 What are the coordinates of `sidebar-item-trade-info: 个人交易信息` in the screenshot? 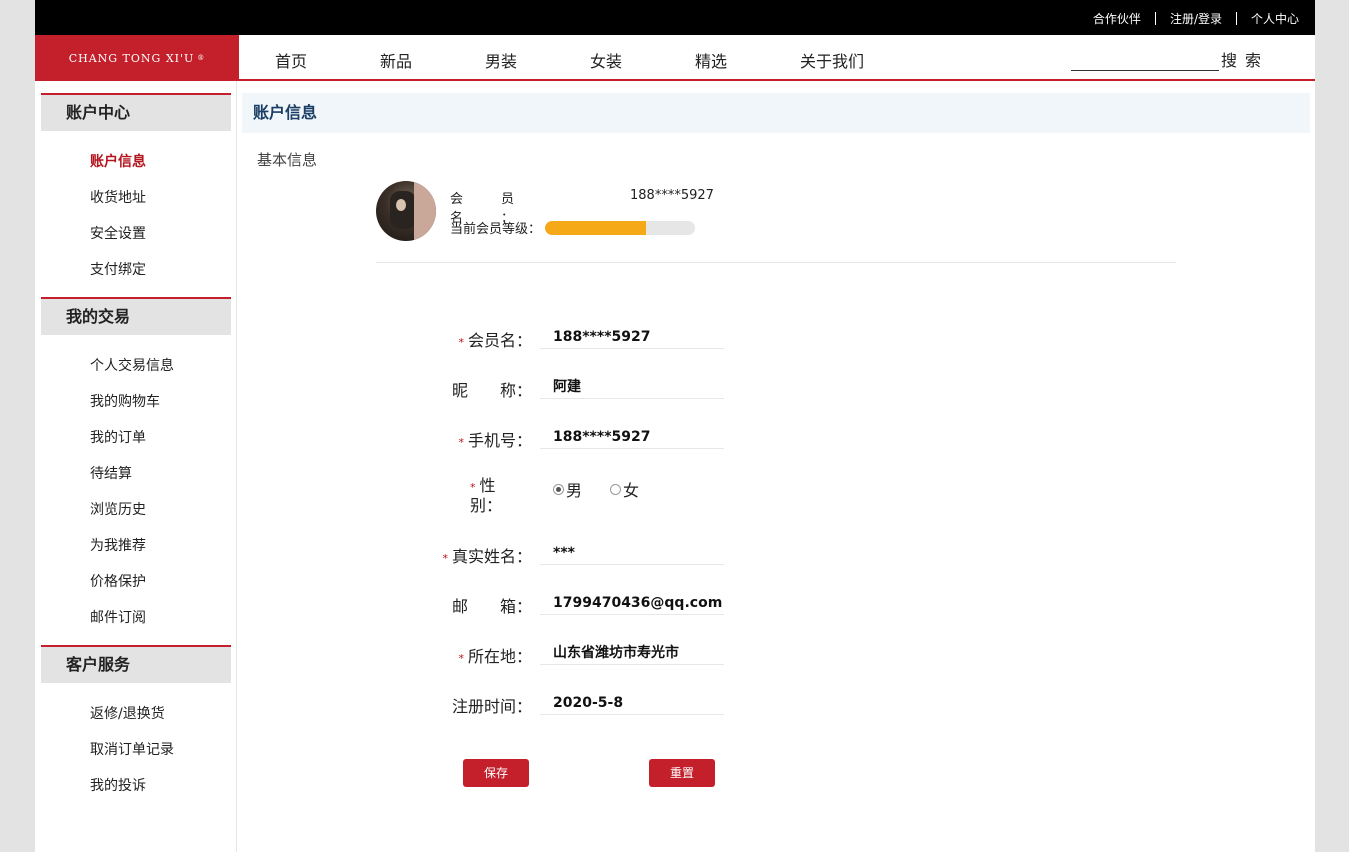 It's located at (132, 365).